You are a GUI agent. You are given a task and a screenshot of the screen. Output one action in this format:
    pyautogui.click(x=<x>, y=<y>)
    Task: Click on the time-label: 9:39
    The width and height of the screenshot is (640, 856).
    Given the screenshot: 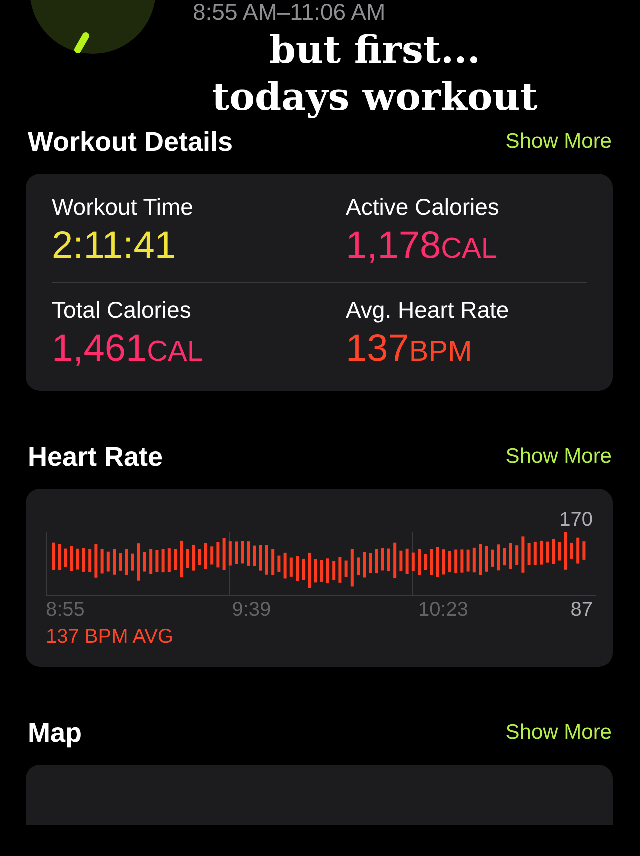 What is the action you would take?
    pyautogui.click(x=252, y=610)
    